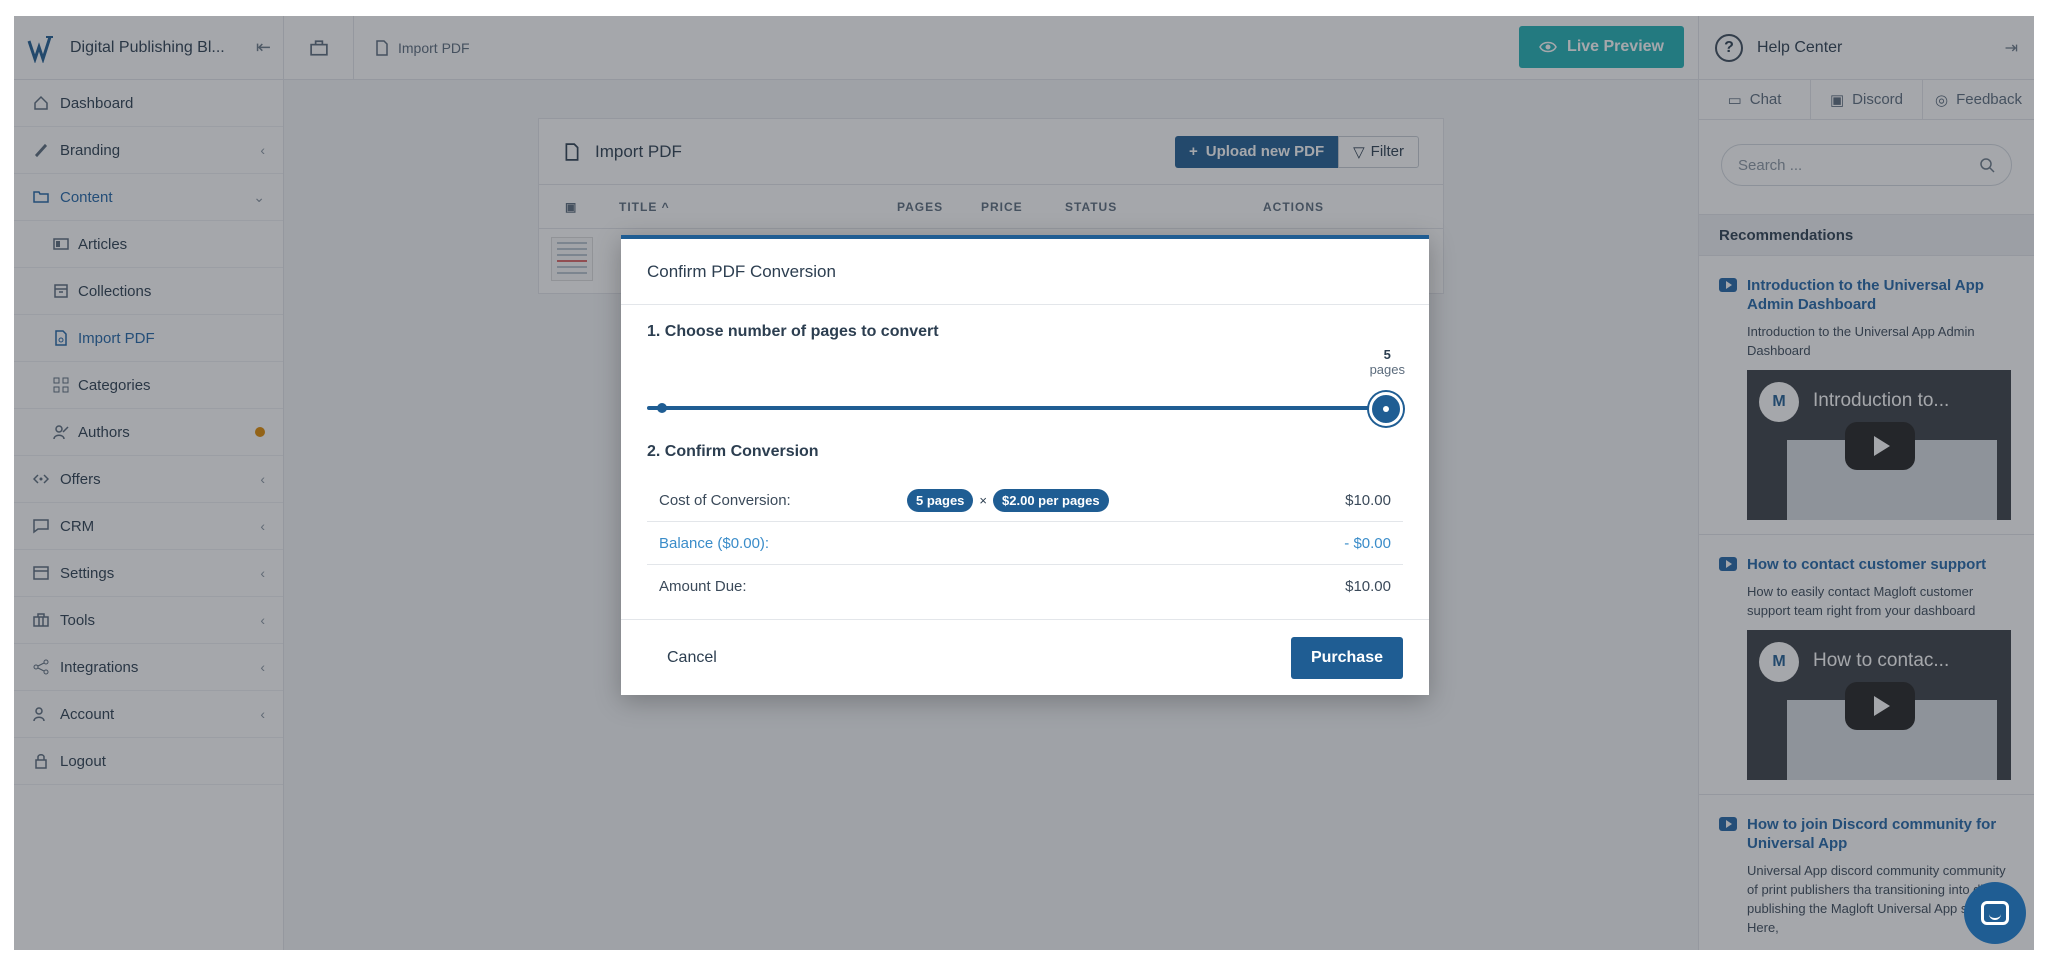 The image size is (2048, 974). I want to click on modal-title: Confirm PDF Conversion, so click(1025, 272).